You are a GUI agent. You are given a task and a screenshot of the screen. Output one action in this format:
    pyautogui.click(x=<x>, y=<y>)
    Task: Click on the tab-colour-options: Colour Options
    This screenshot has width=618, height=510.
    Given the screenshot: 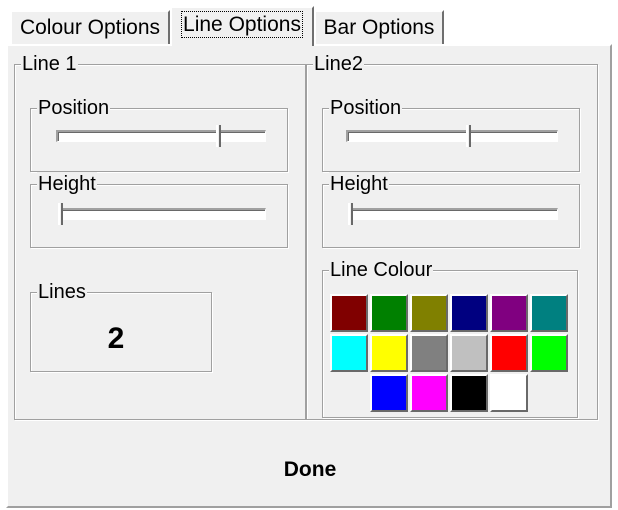 What is the action you would take?
    pyautogui.click(x=90, y=28)
    